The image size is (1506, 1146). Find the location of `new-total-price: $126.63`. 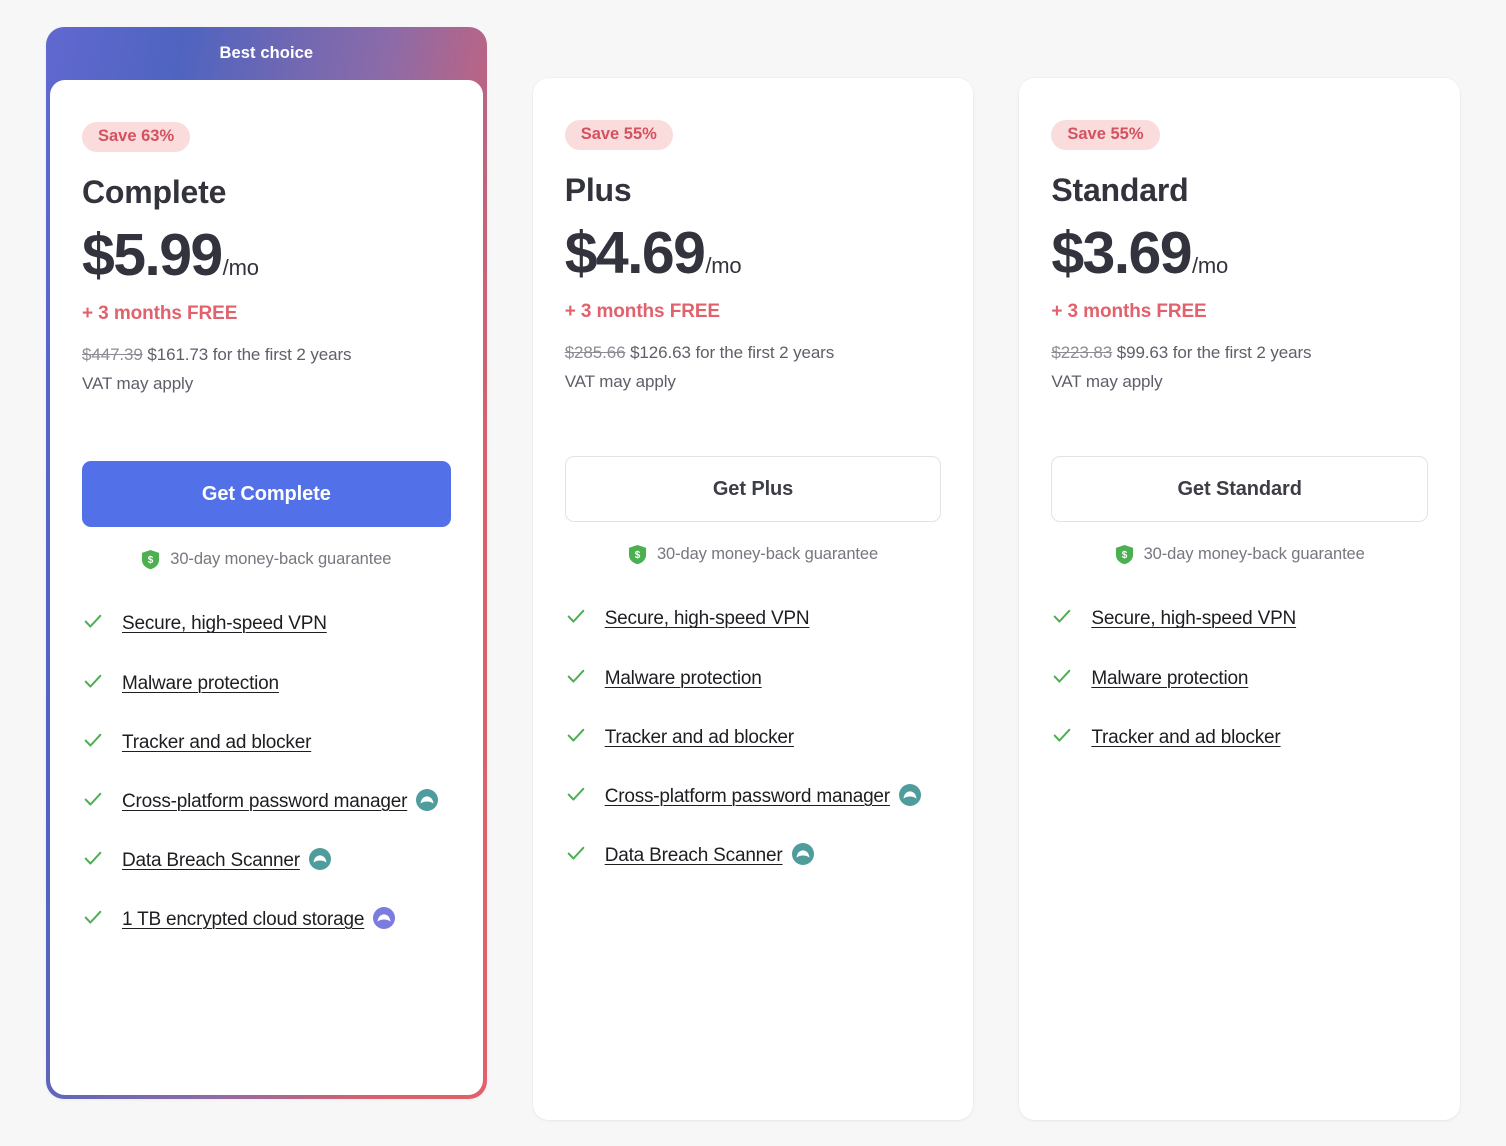

new-total-price: $126.63 is located at coordinates (660, 353).